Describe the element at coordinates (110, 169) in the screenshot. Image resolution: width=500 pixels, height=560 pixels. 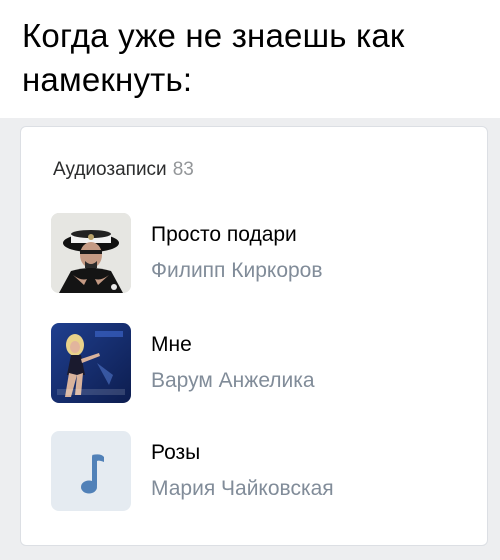
I see `audio-section-title: Аудиозаписи` at that location.